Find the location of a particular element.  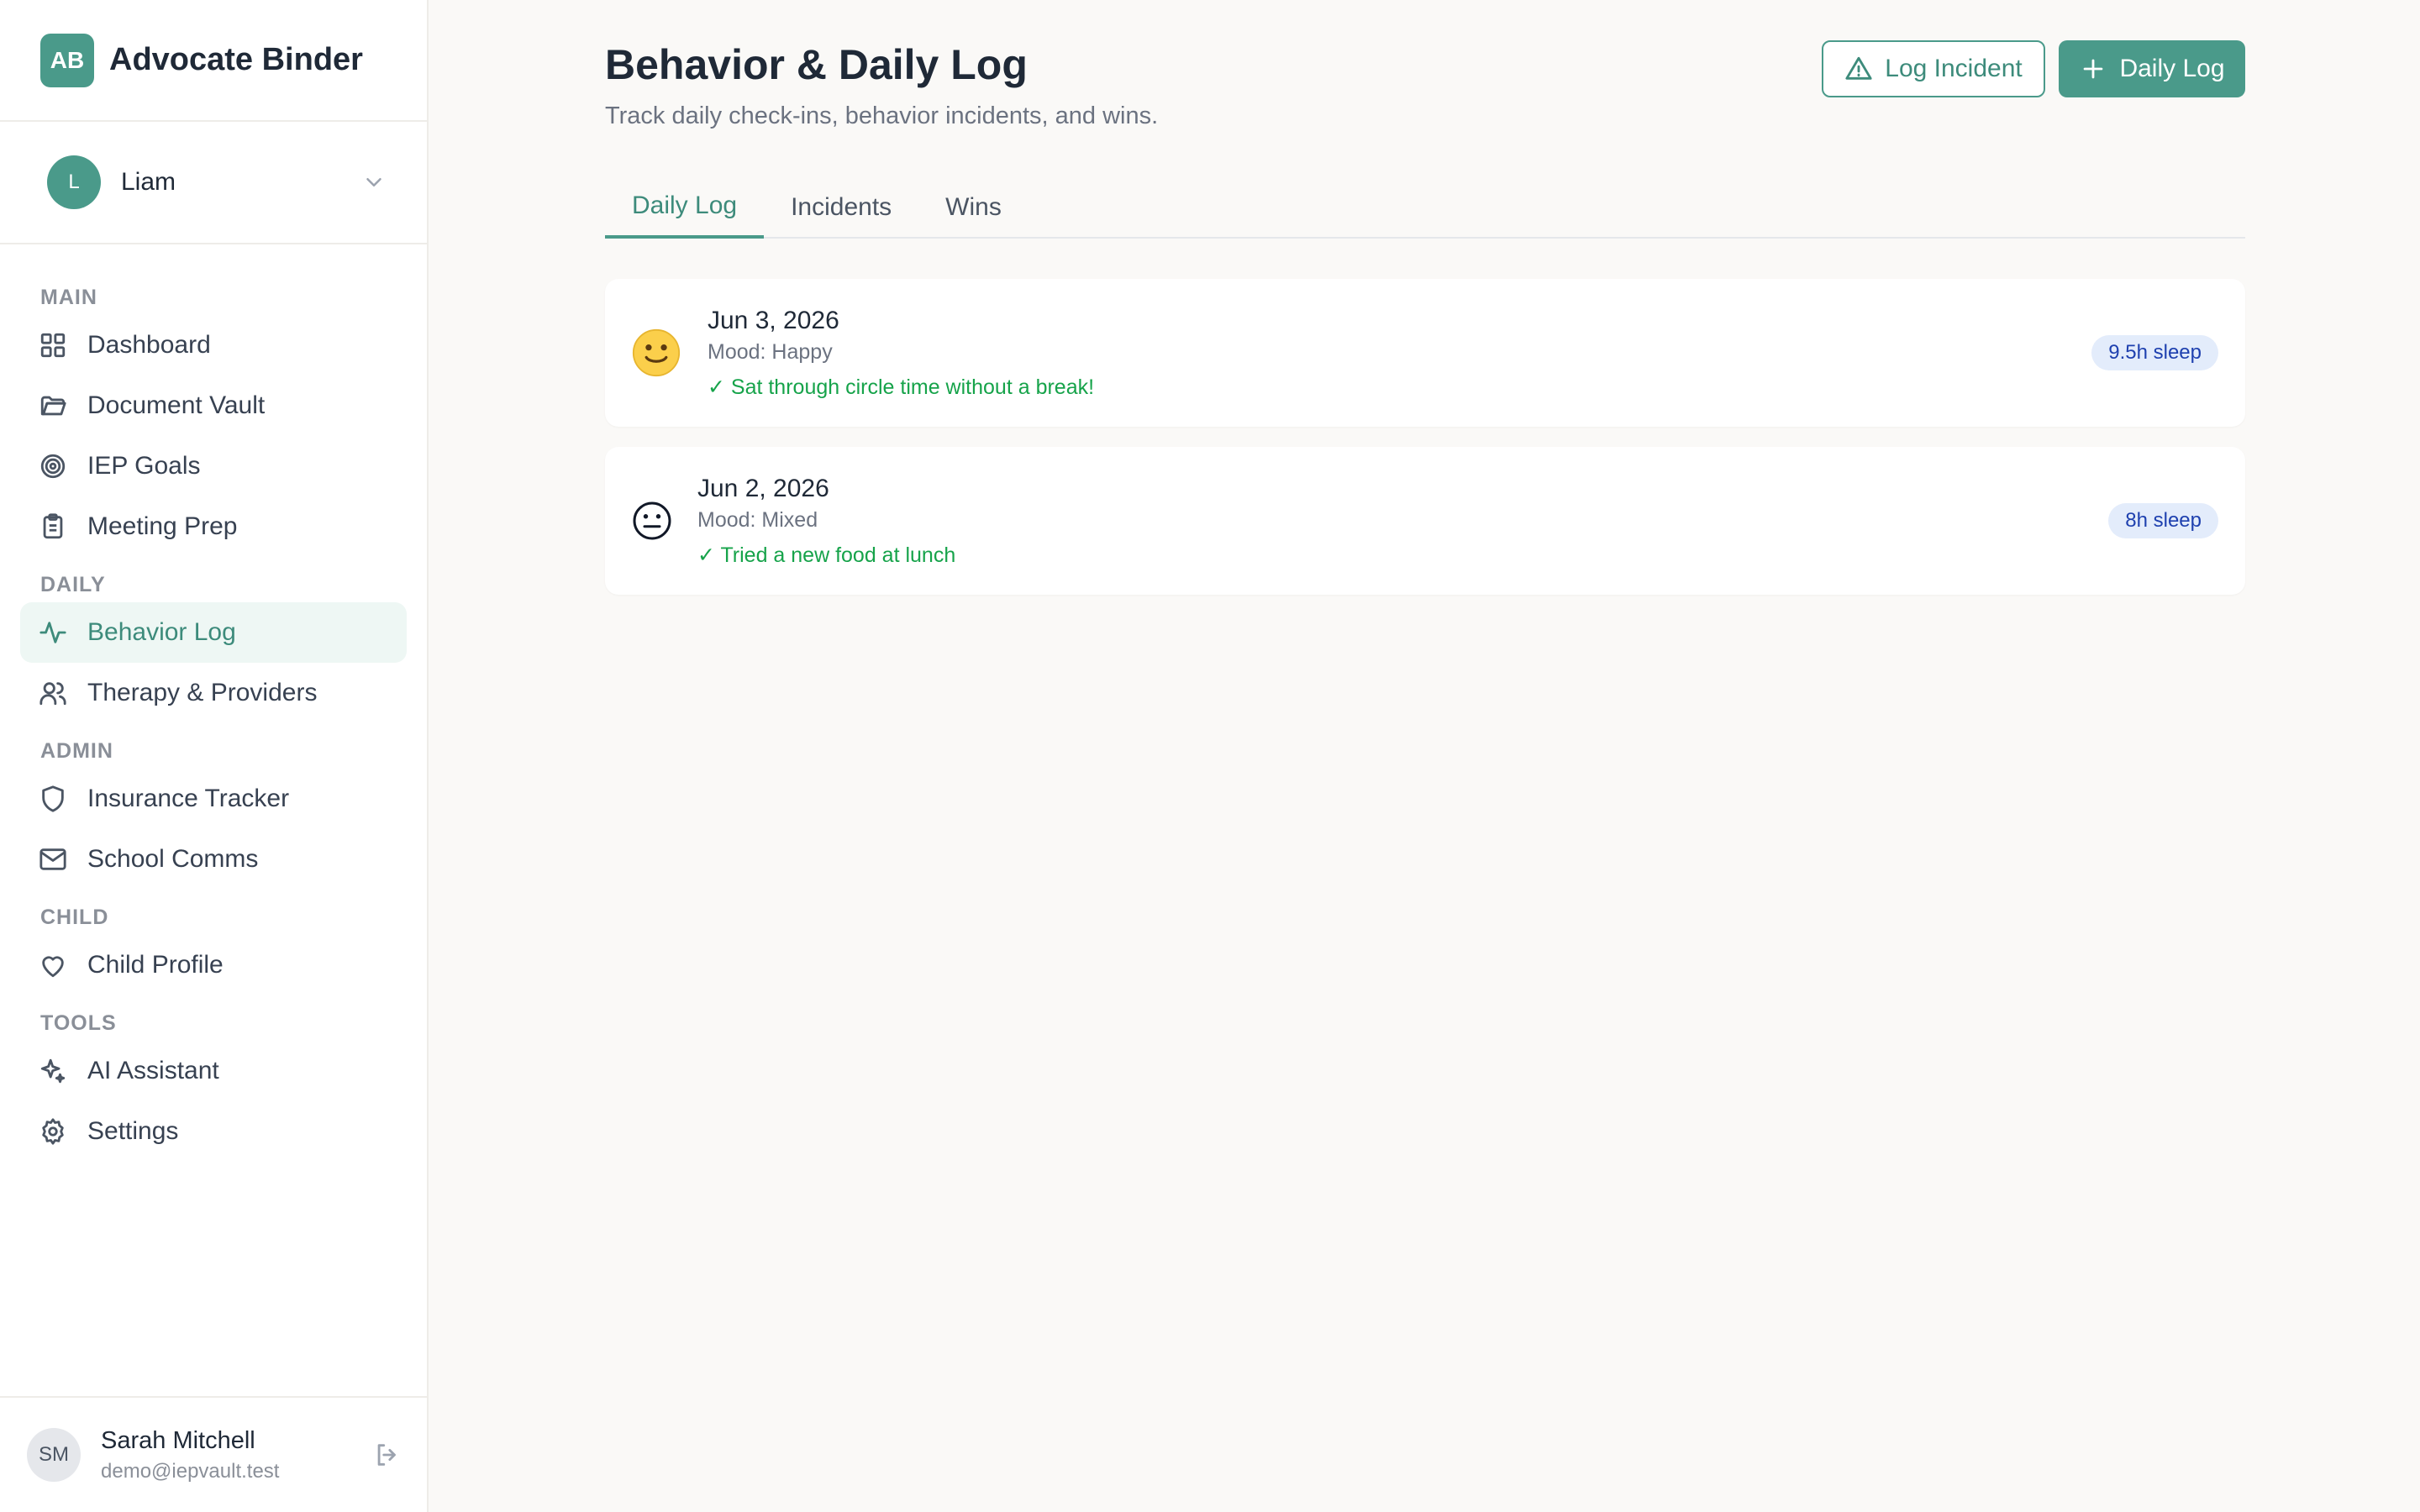

sidebar-item-label: Therapy & Providers is located at coordinates (202, 692).